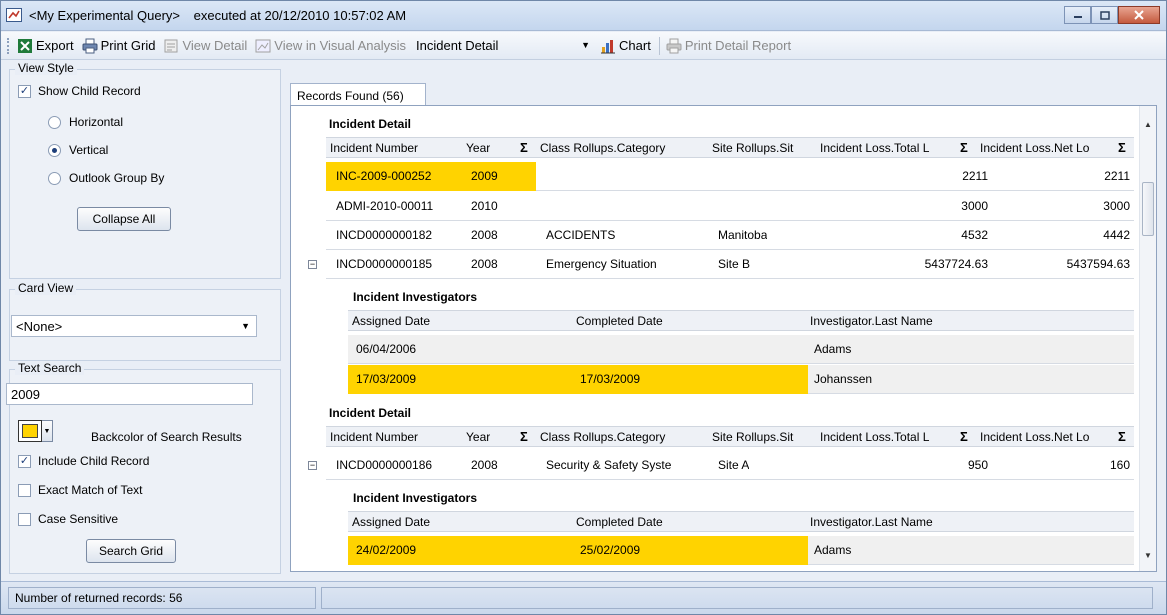 This screenshot has height=615, width=1167. What do you see at coordinates (384, 235) in the screenshot?
I see `cell-incident: INCD0000000182` at bounding box center [384, 235].